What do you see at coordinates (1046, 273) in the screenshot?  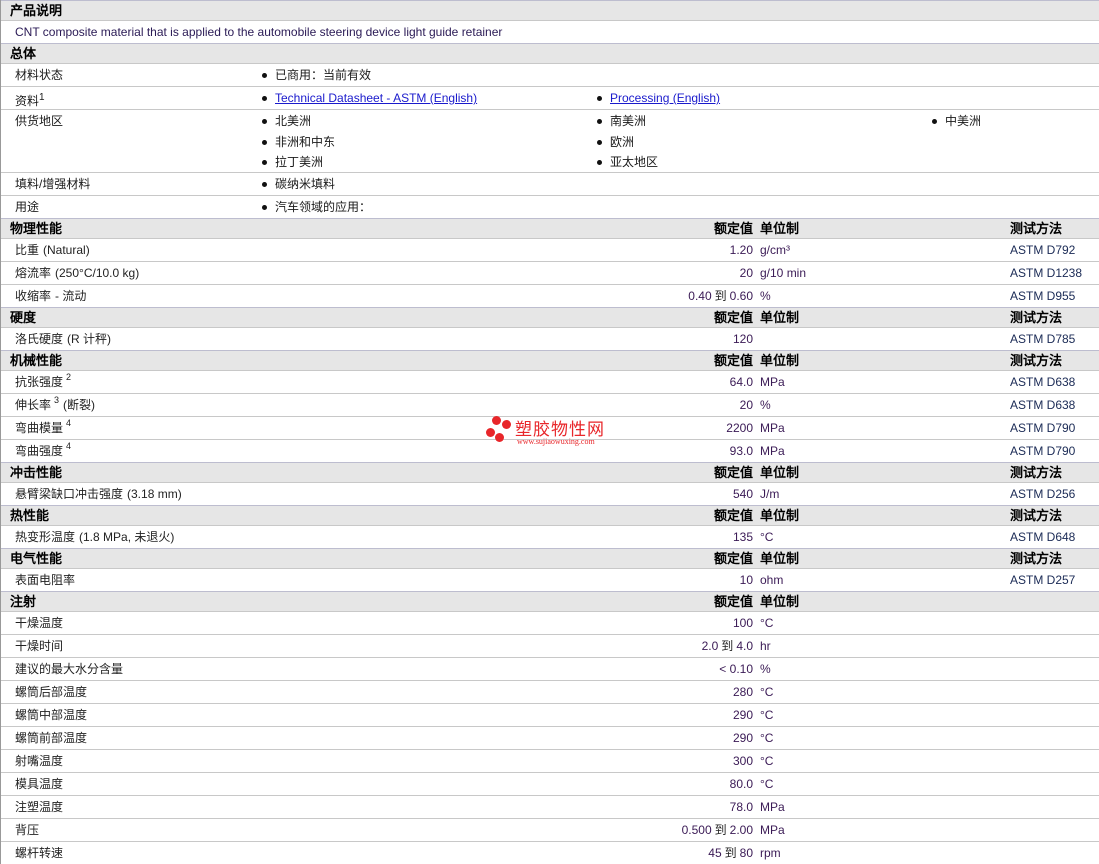 I see `test-method: ASTM D1238` at bounding box center [1046, 273].